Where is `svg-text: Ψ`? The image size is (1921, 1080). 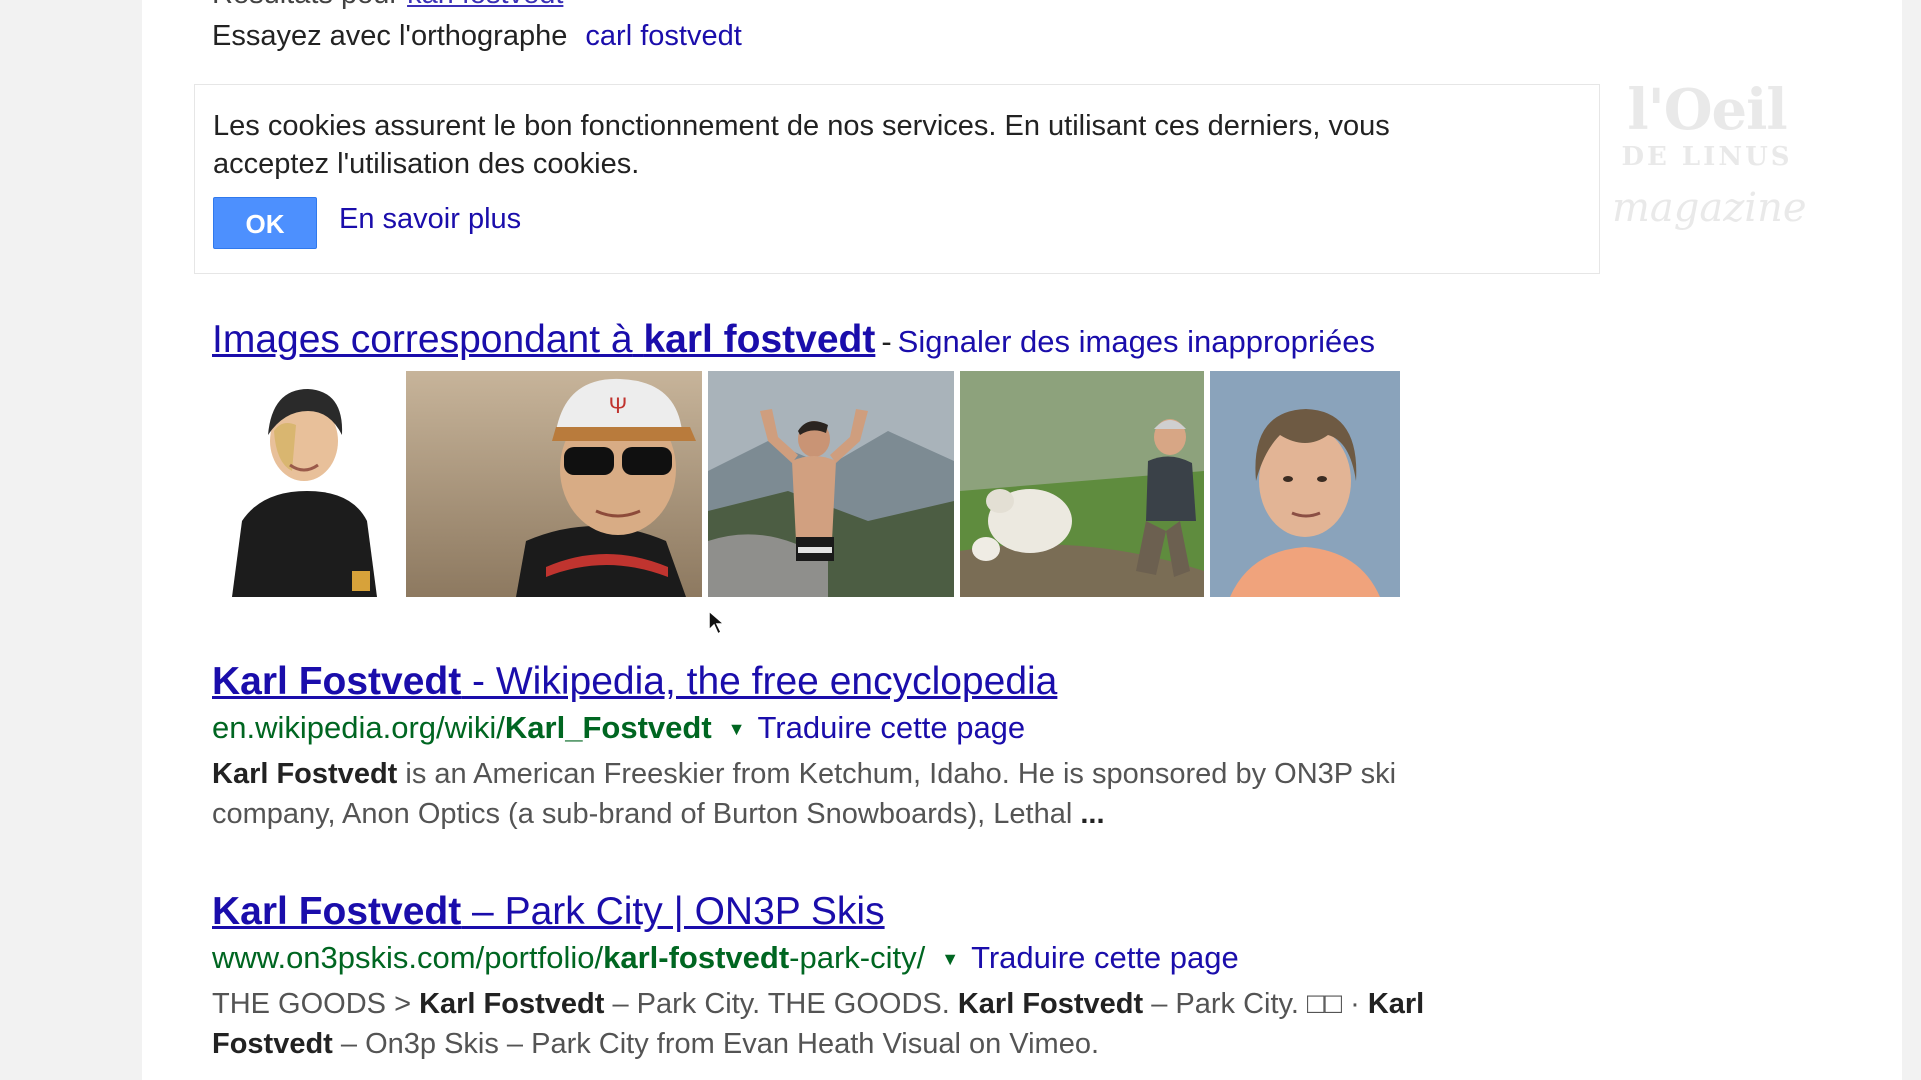
svg-text: Ψ is located at coordinates (618, 405).